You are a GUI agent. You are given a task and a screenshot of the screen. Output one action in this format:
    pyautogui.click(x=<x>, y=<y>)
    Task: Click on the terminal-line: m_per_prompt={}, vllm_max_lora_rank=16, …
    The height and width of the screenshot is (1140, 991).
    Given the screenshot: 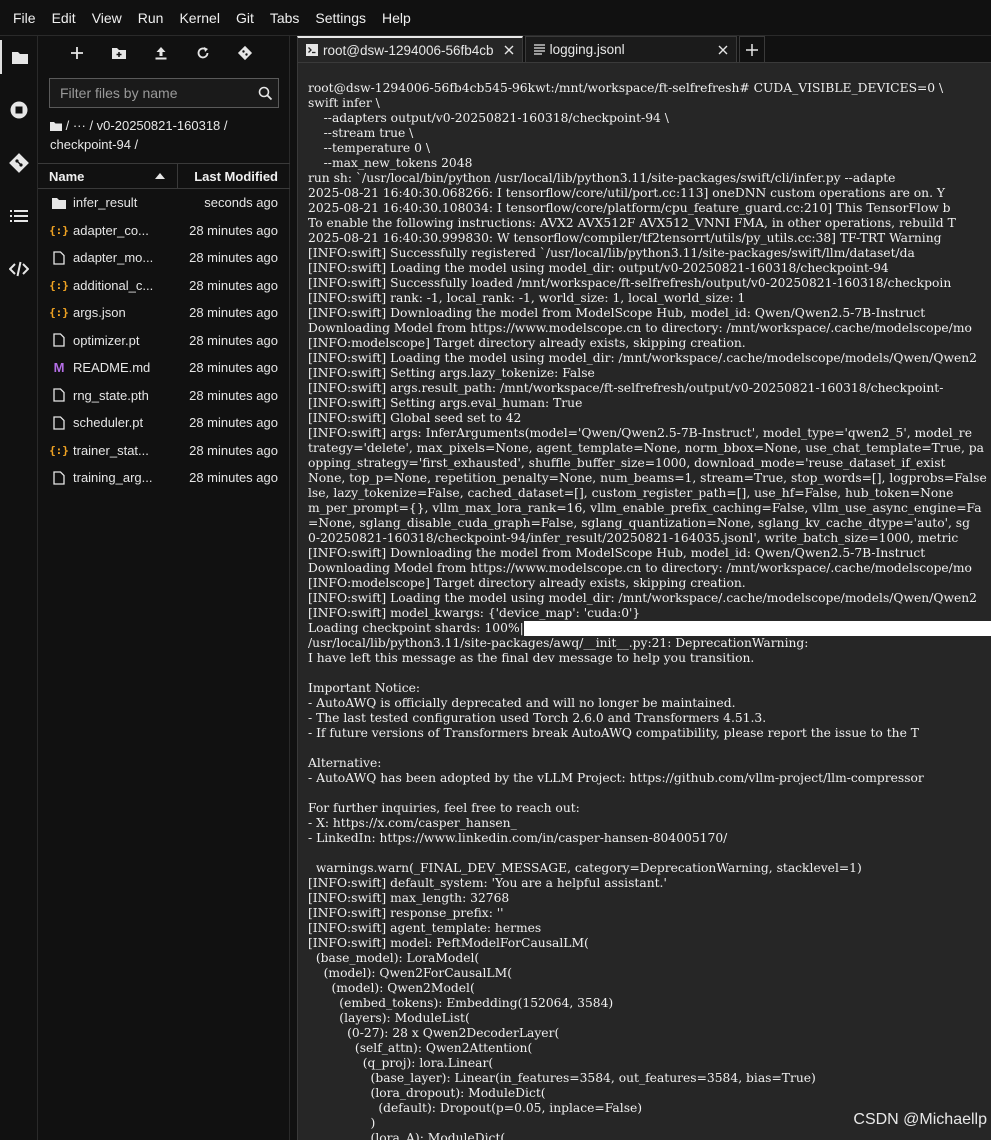 What is the action you would take?
    pyautogui.click(x=645, y=508)
    